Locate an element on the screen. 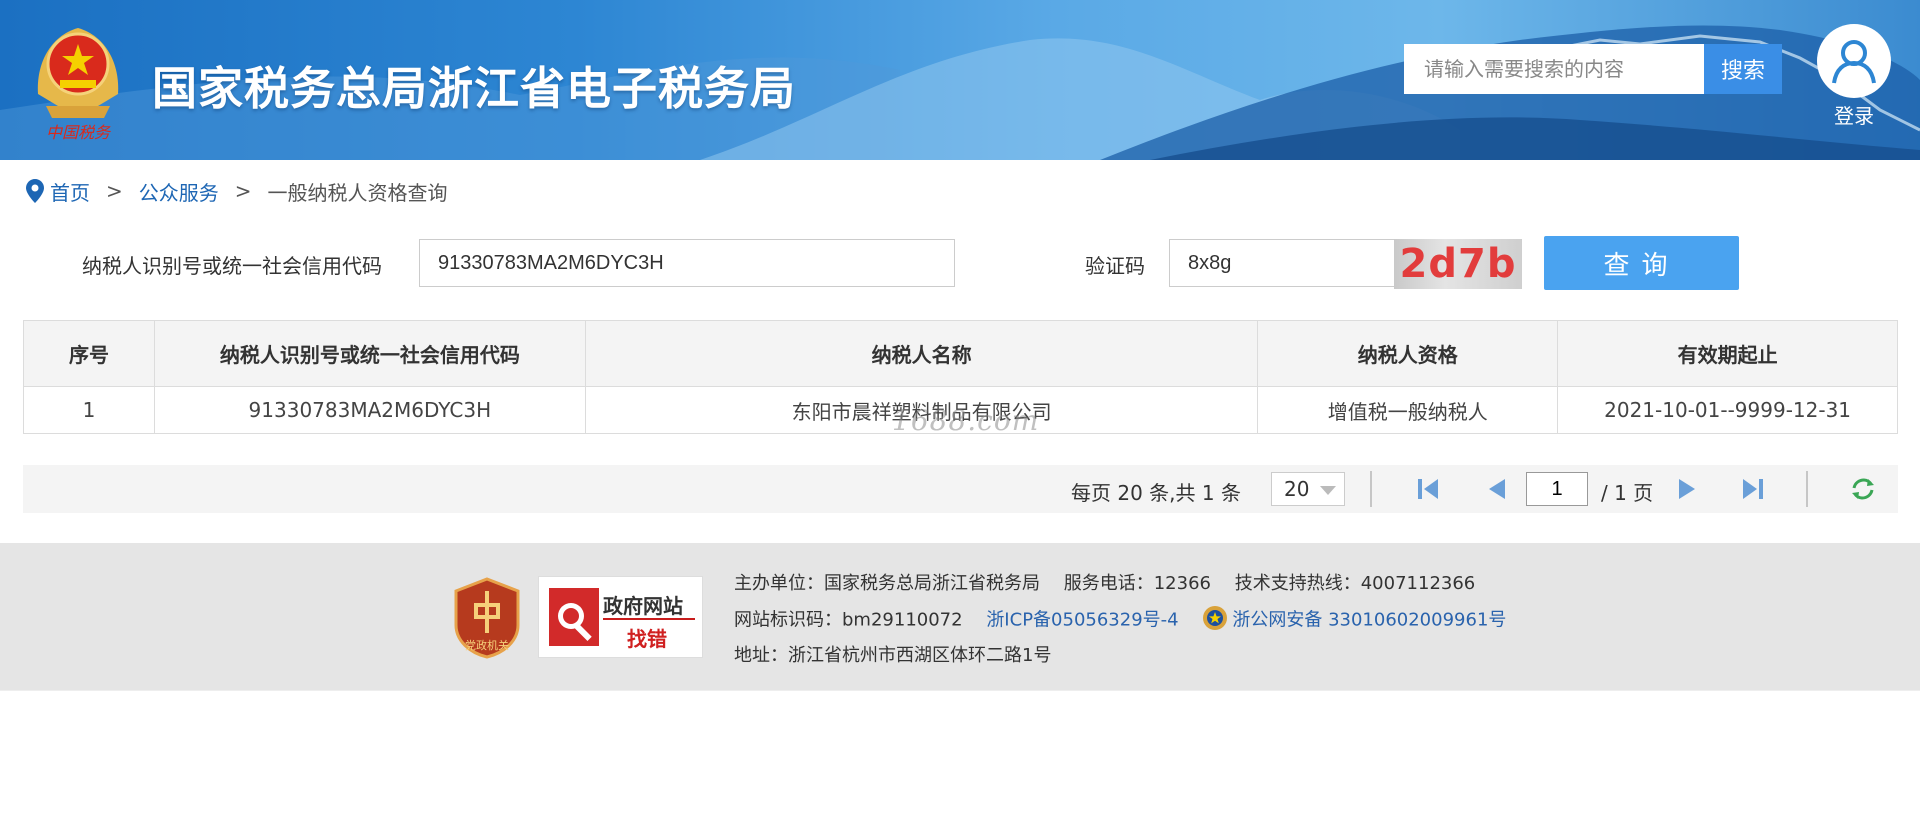 This screenshot has width=1920, height=840. next-page-icon is located at coordinates (1687, 489).